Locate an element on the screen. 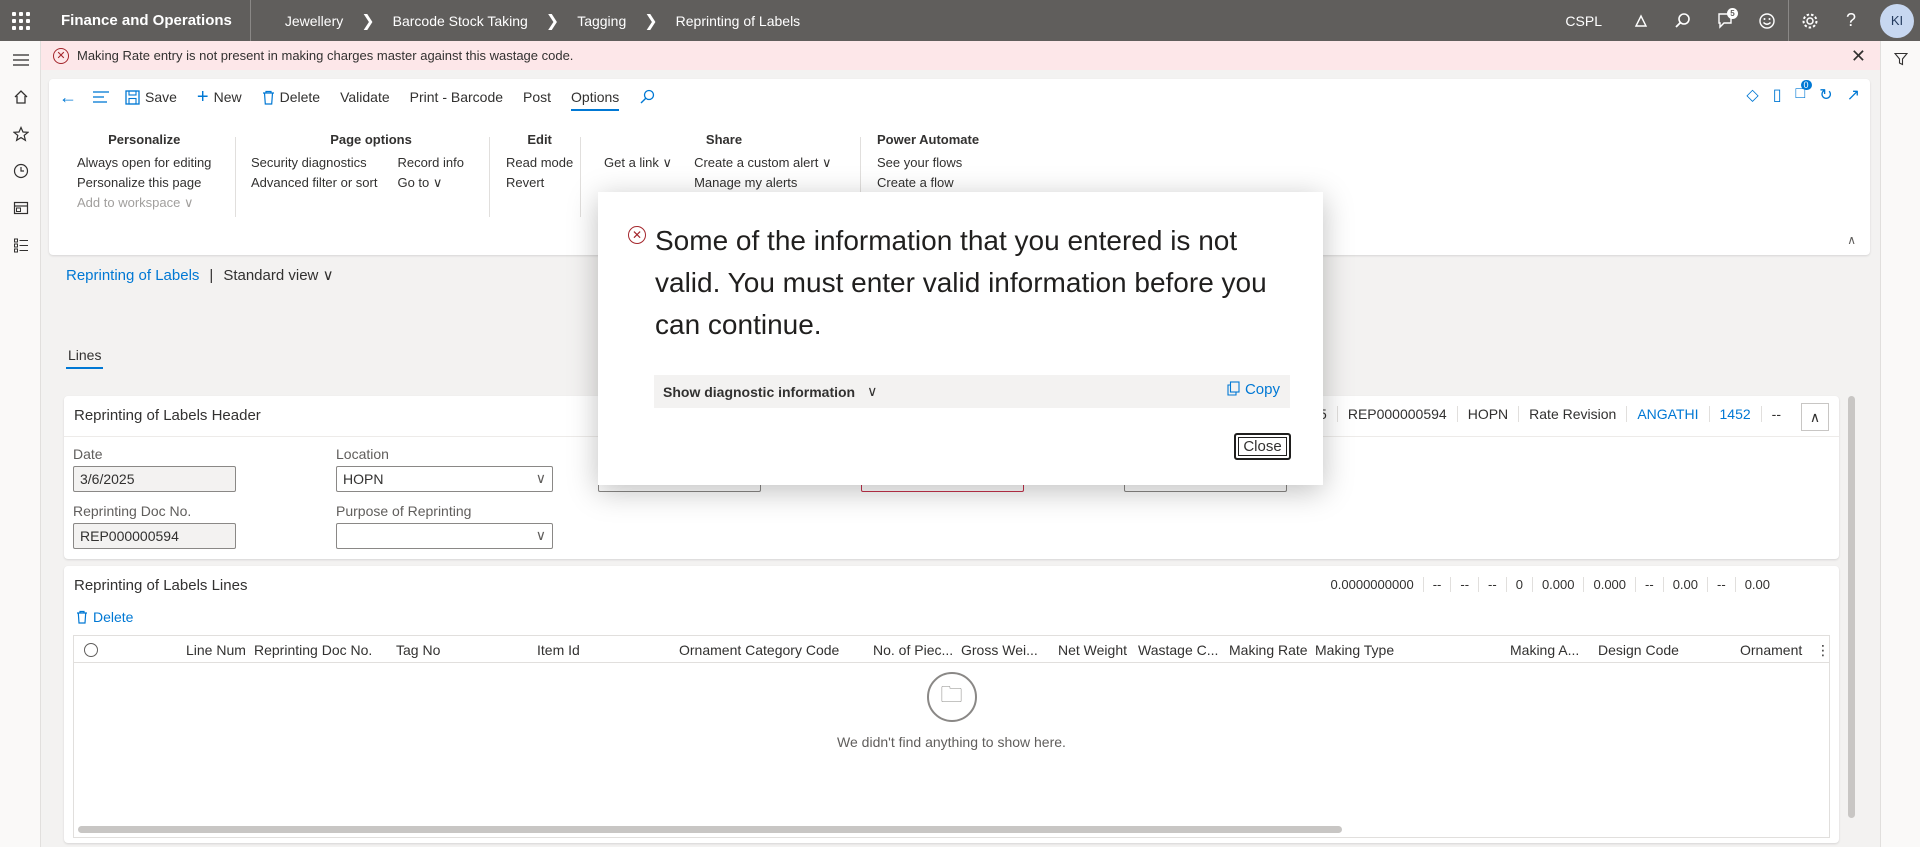  close-icon: ✕ is located at coordinates (1858, 56).